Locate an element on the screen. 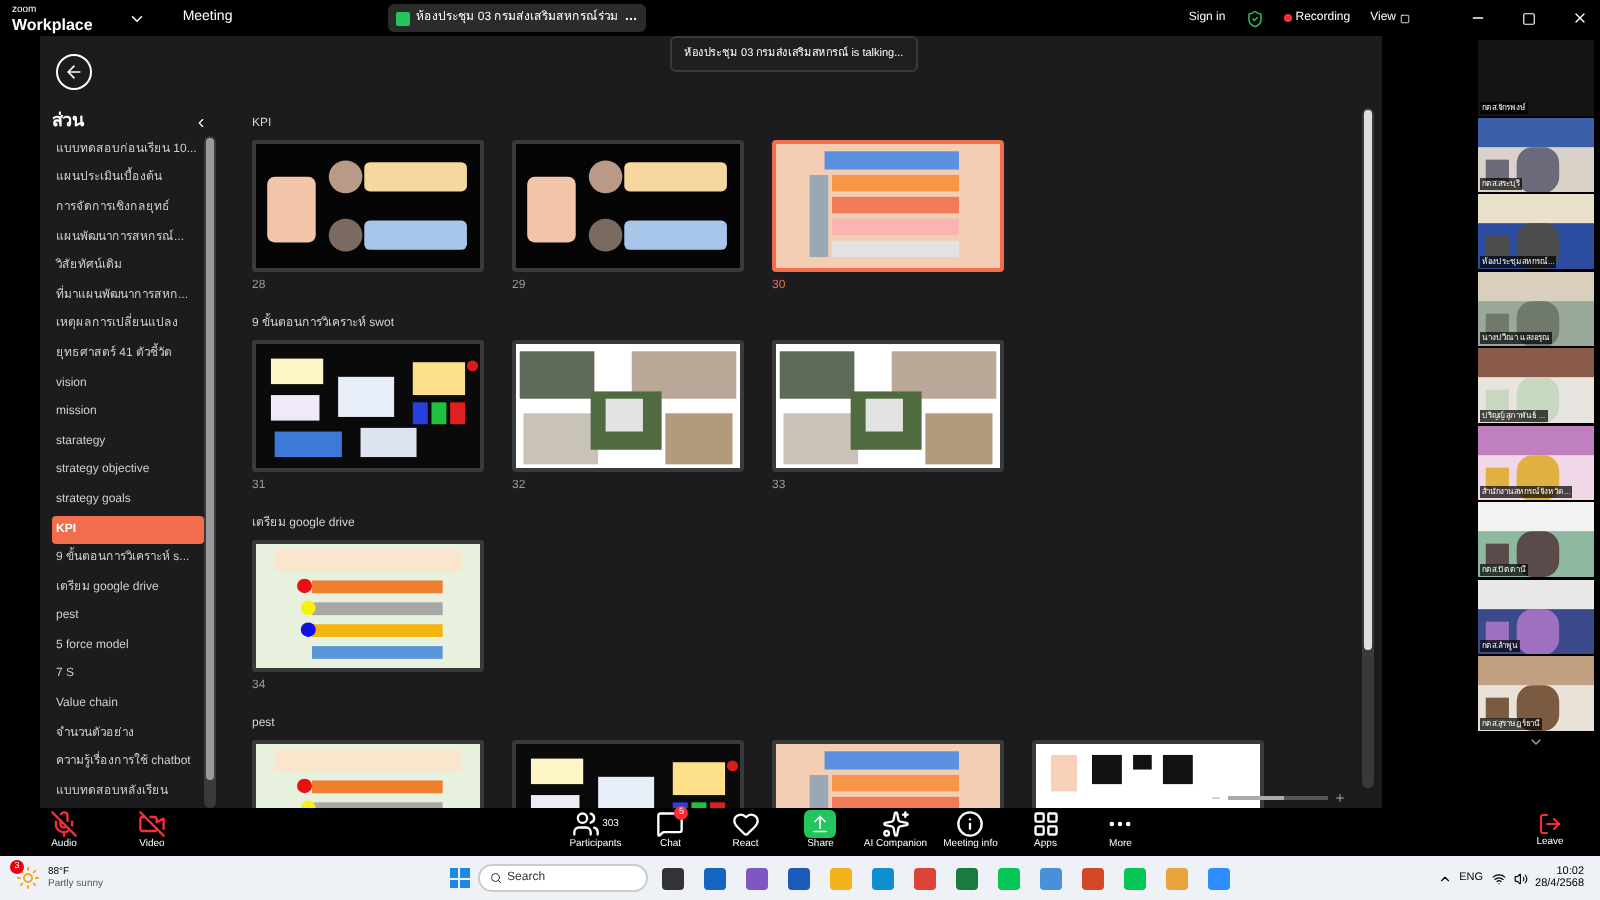  info-icon is located at coordinates (970, 824).